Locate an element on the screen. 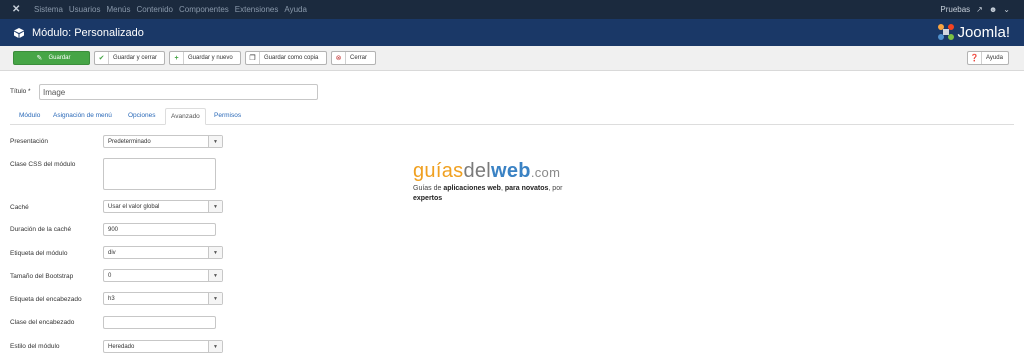 The height and width of the screenshot is (364, 1024). module-tag-select: div ▼ is located at coordinates (163, 252).